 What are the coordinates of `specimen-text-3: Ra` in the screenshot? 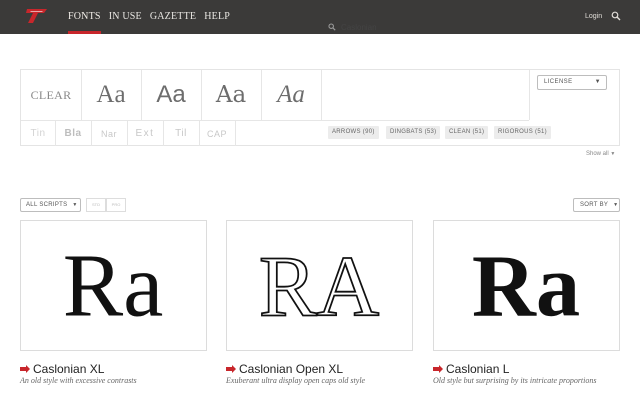 It's located at (526, 287).